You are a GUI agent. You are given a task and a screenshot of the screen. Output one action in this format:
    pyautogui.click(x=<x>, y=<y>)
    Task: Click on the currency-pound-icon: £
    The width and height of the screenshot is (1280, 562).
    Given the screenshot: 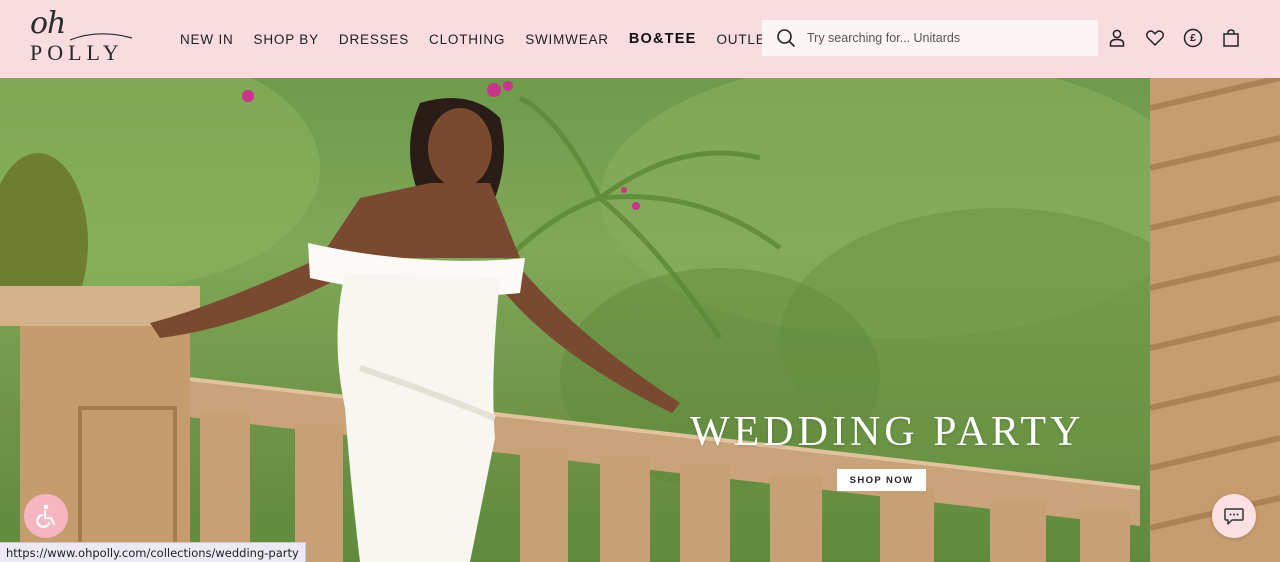 What is the action you would take?
    pyautogui.click(x=1193, y=38)
    